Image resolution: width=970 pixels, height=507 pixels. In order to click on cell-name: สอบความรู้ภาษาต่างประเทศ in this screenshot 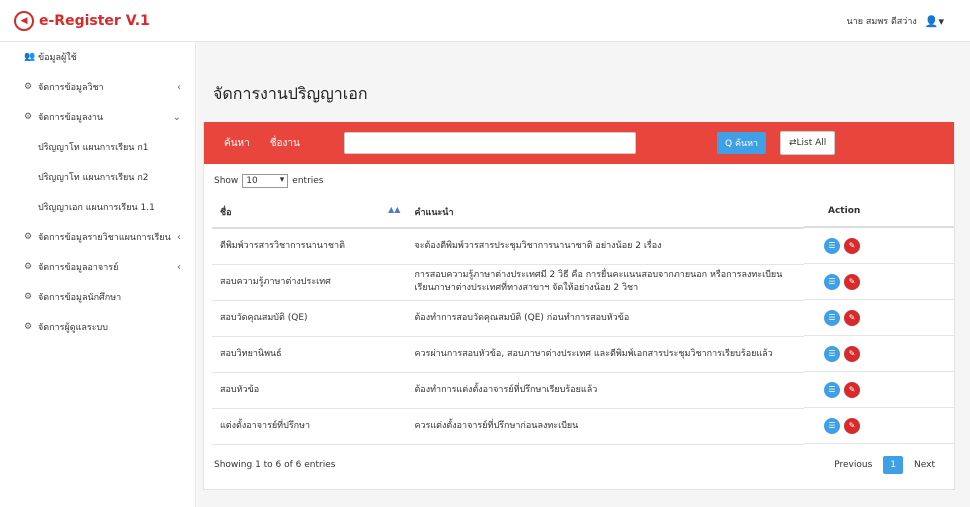, I will do `click(309, 282)`.